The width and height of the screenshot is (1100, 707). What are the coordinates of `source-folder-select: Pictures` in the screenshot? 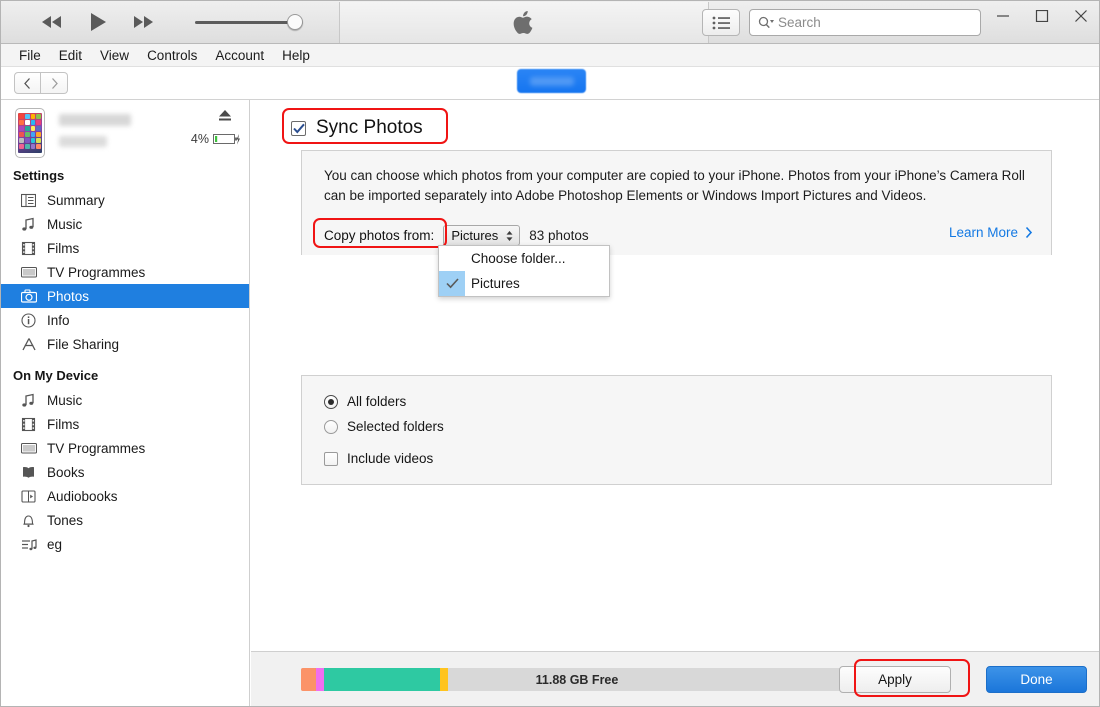 It's located at (482, 235).